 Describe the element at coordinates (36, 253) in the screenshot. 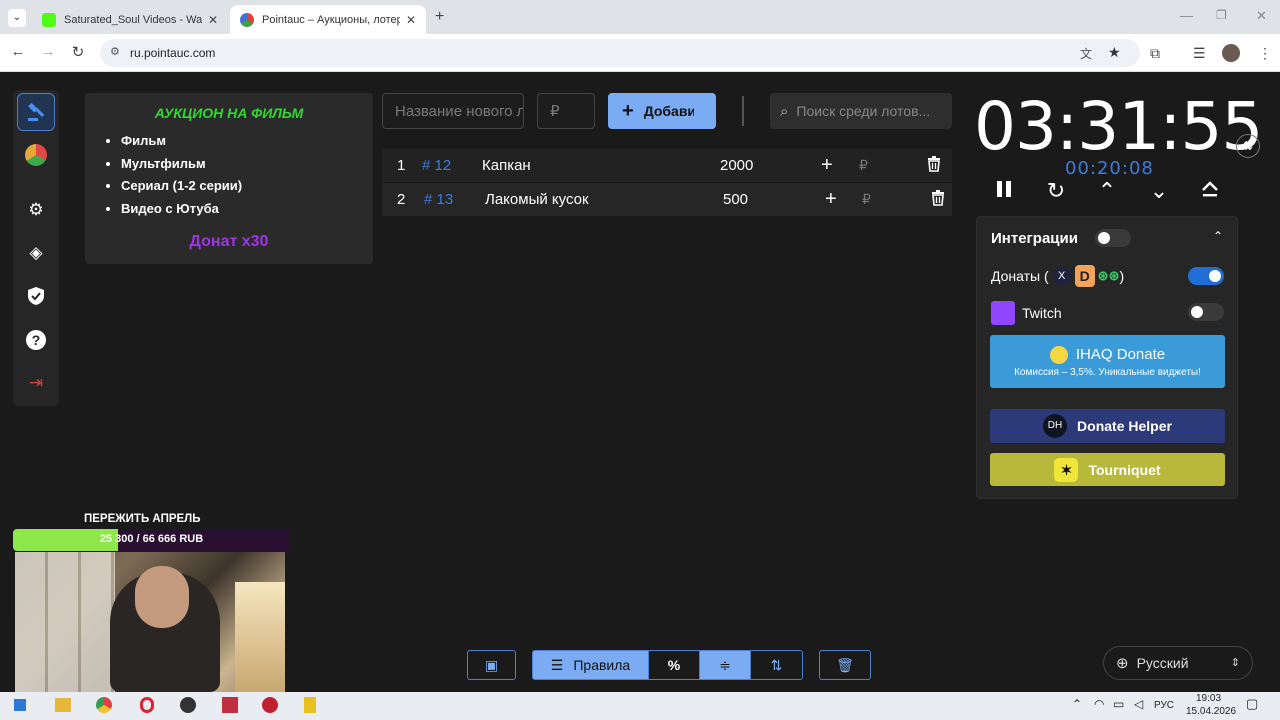

I see `sidebar-item-layers: ◈` at that location.